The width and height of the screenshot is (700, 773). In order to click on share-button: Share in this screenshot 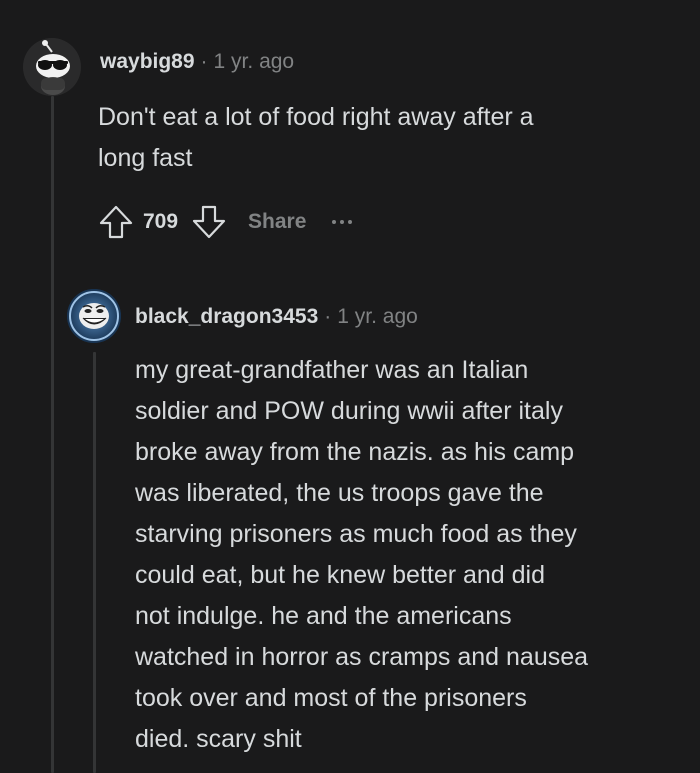, I will do `click(277, 222)`.